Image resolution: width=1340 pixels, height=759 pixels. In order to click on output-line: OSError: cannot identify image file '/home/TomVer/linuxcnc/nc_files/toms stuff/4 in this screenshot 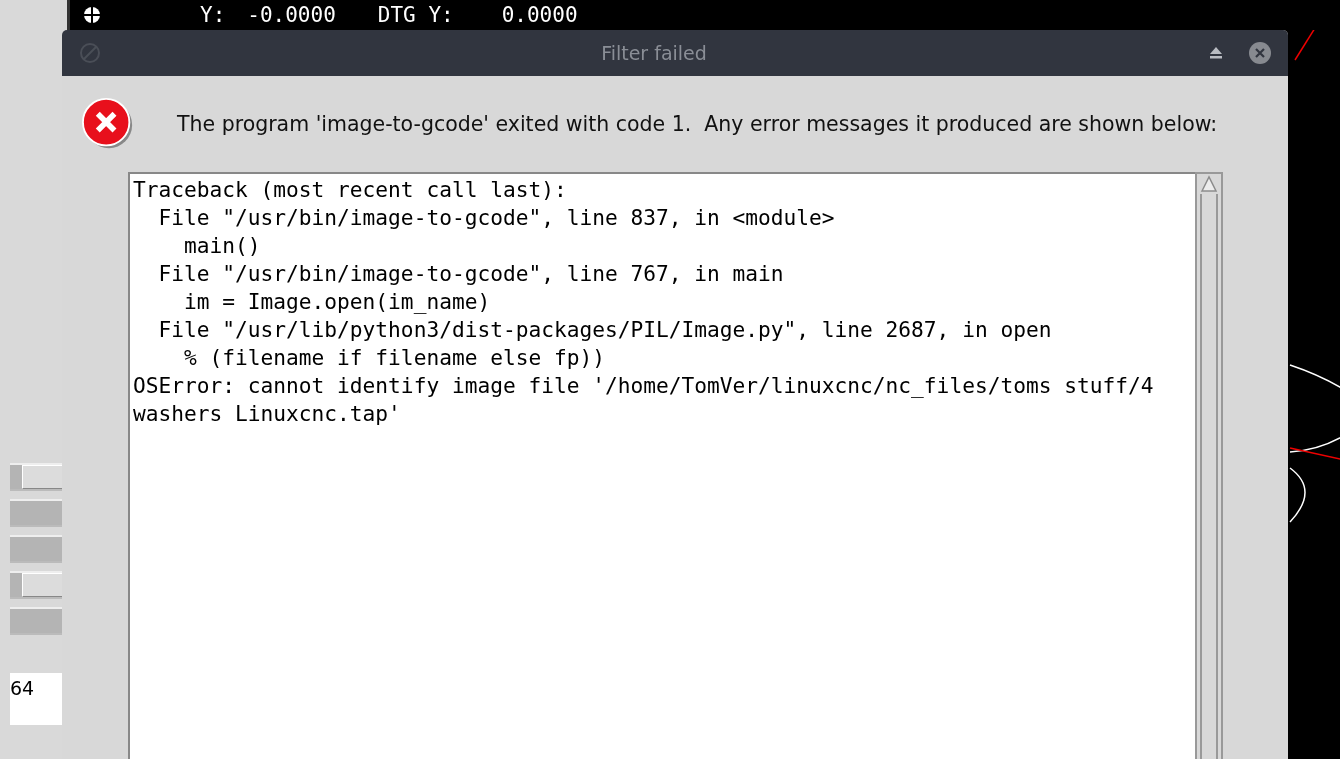, I will do `click(644, 386)`.